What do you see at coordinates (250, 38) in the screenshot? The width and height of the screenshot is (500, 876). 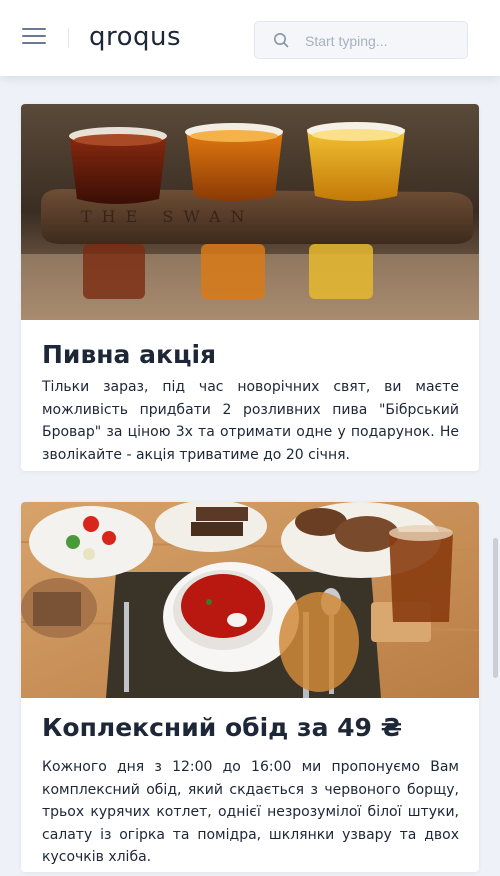 I see `top-bar: qroqus` at bounding box center [250, 38].